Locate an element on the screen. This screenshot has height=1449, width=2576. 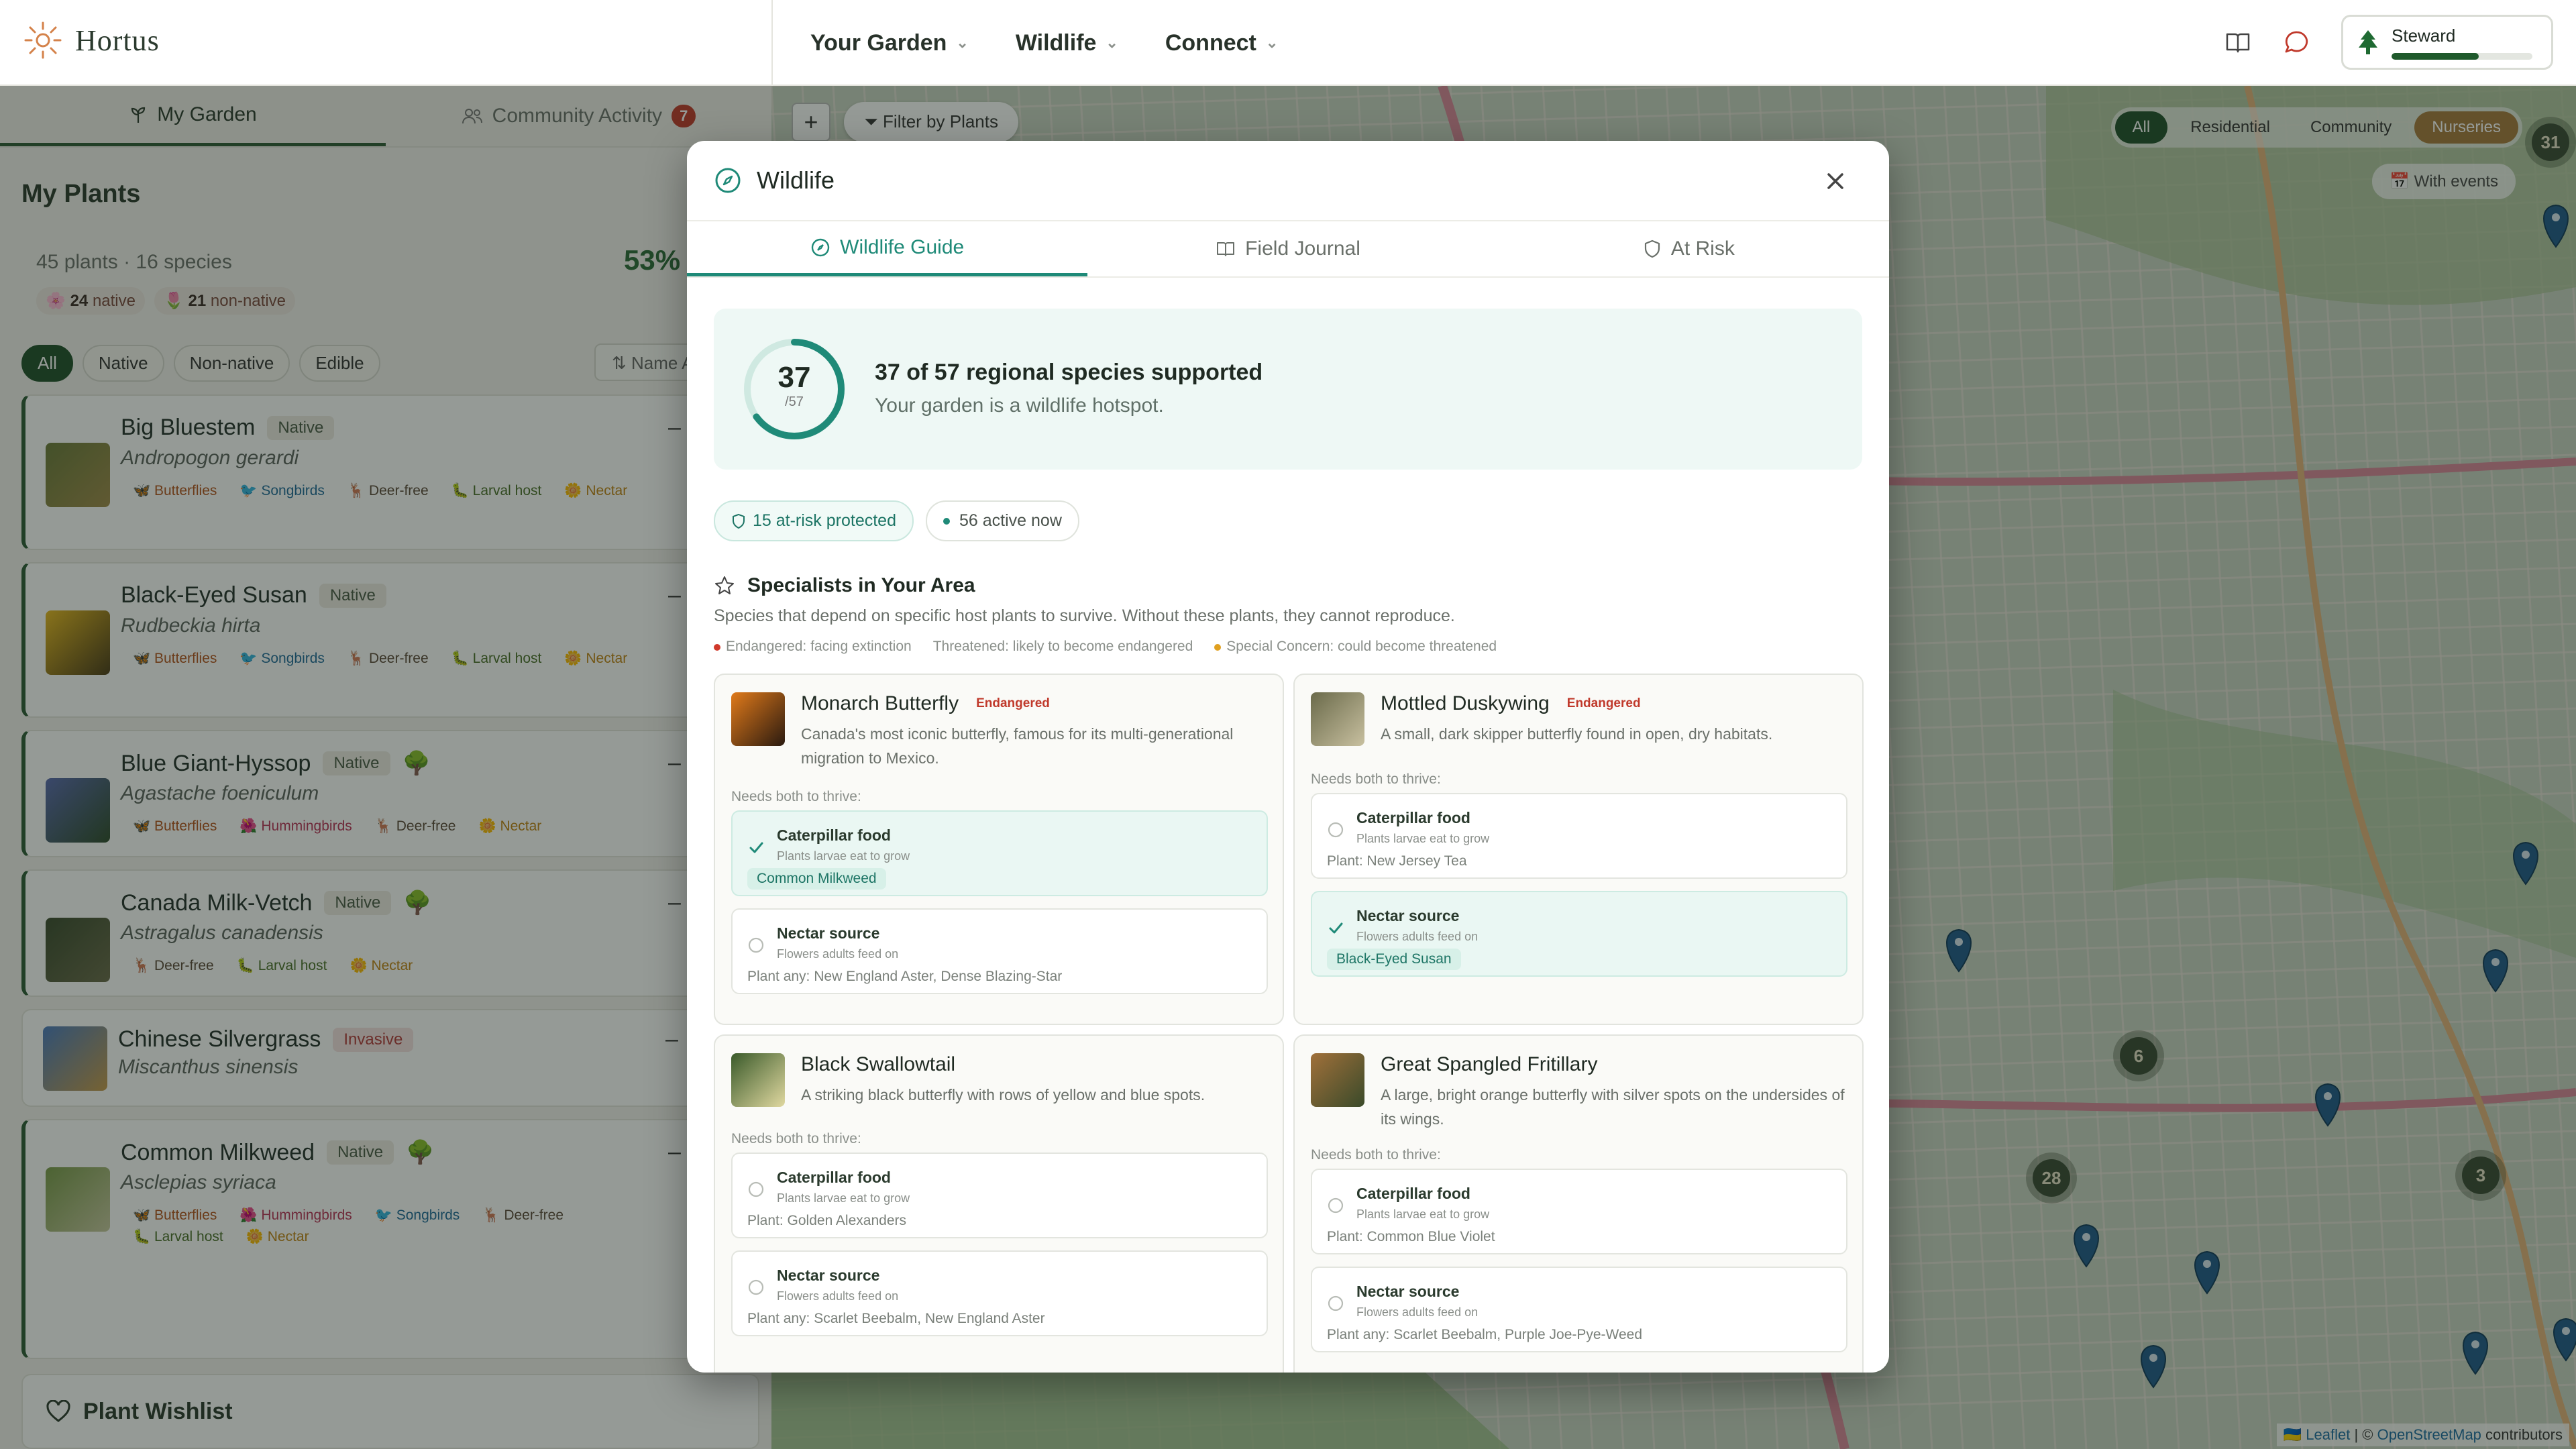
steward-rank: Steward is located at coordinates (2447, 42).